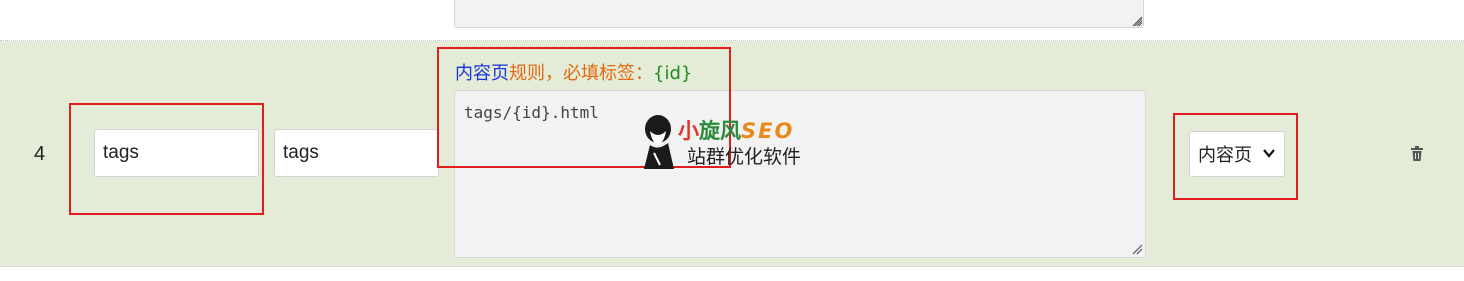 The height and width of the screenshot is (281, 1464). Describe the element at coordinates (799, 14) in the screenshot. I see `previous-rule-textarea` at that location.